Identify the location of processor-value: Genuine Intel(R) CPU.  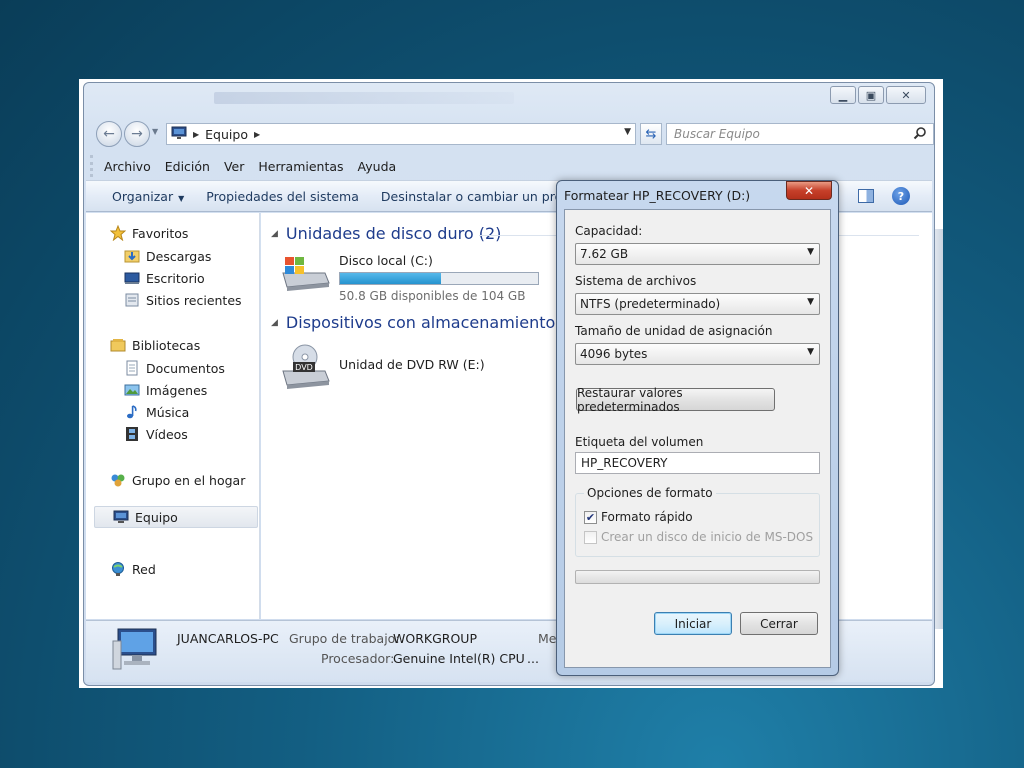
(459, 658).